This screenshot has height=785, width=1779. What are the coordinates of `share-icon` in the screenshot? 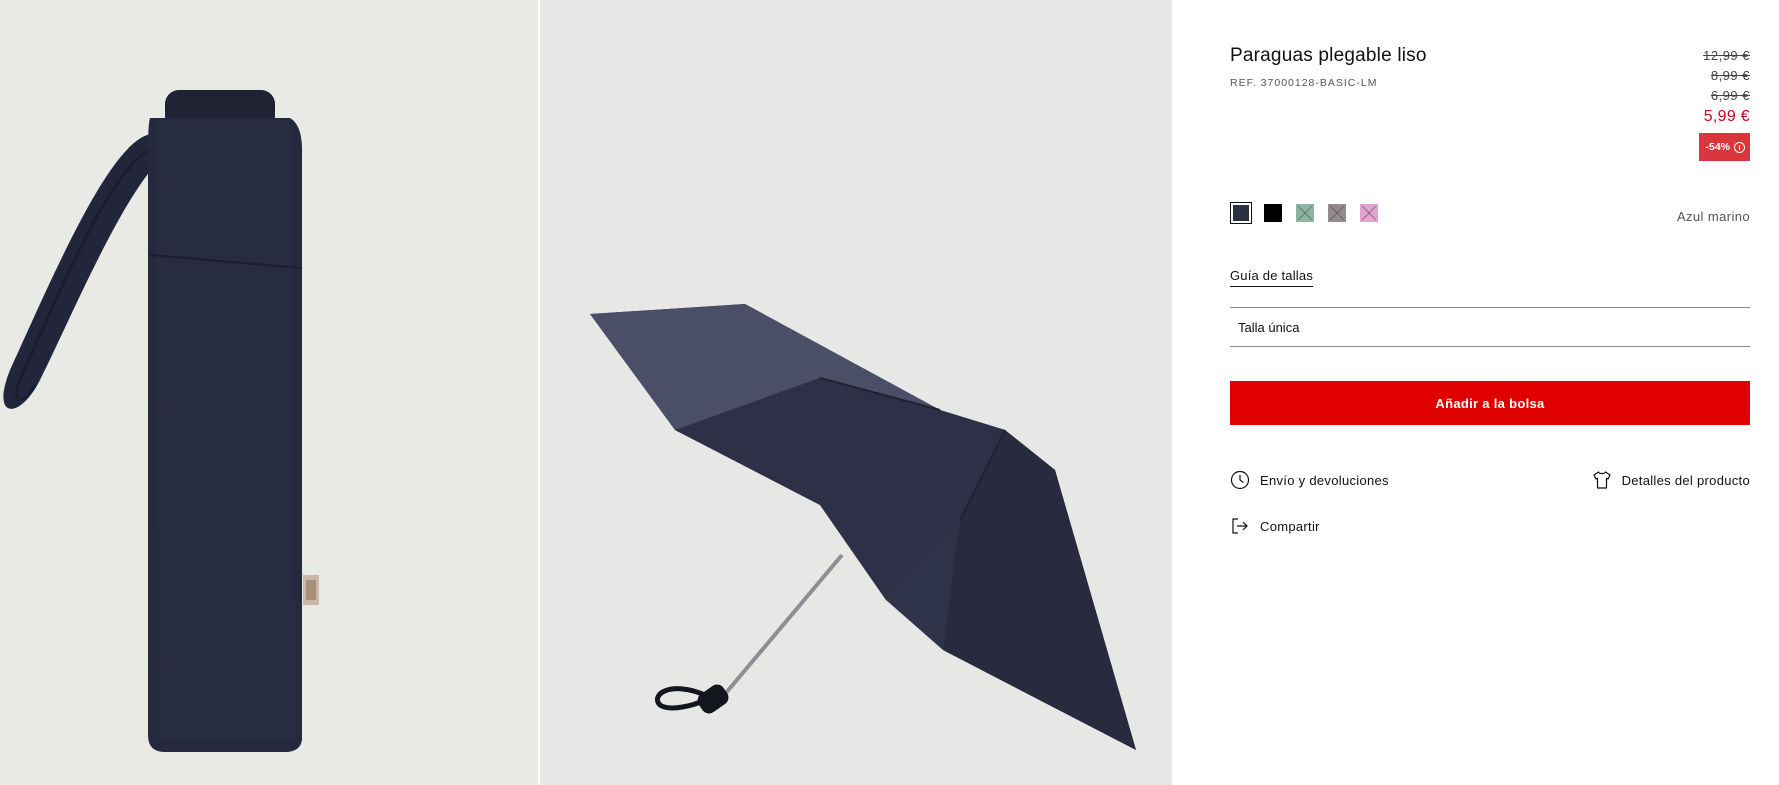 It's located at (1240, 526).